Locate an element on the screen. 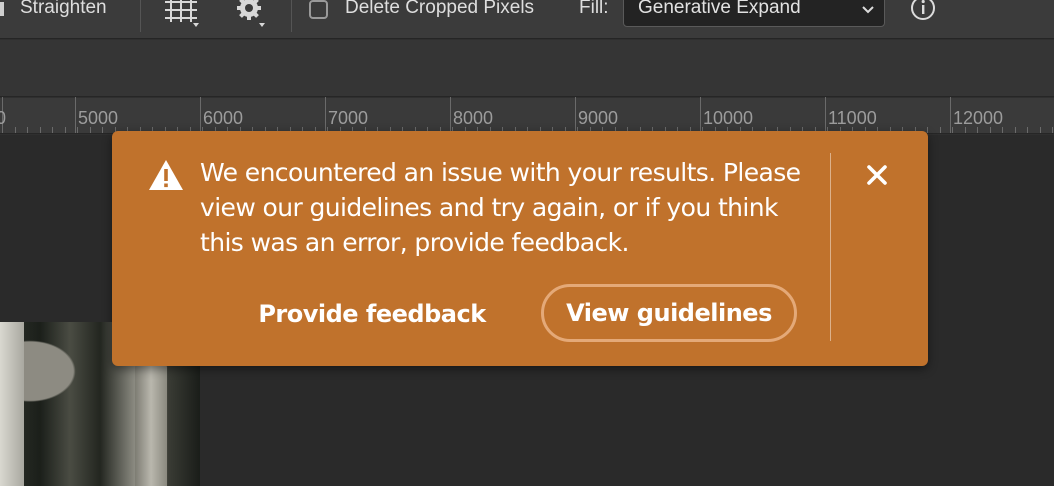 The width and height of the screenshot is (1054, 486). fill-label: Fill: is located at coordinates (594, 9).